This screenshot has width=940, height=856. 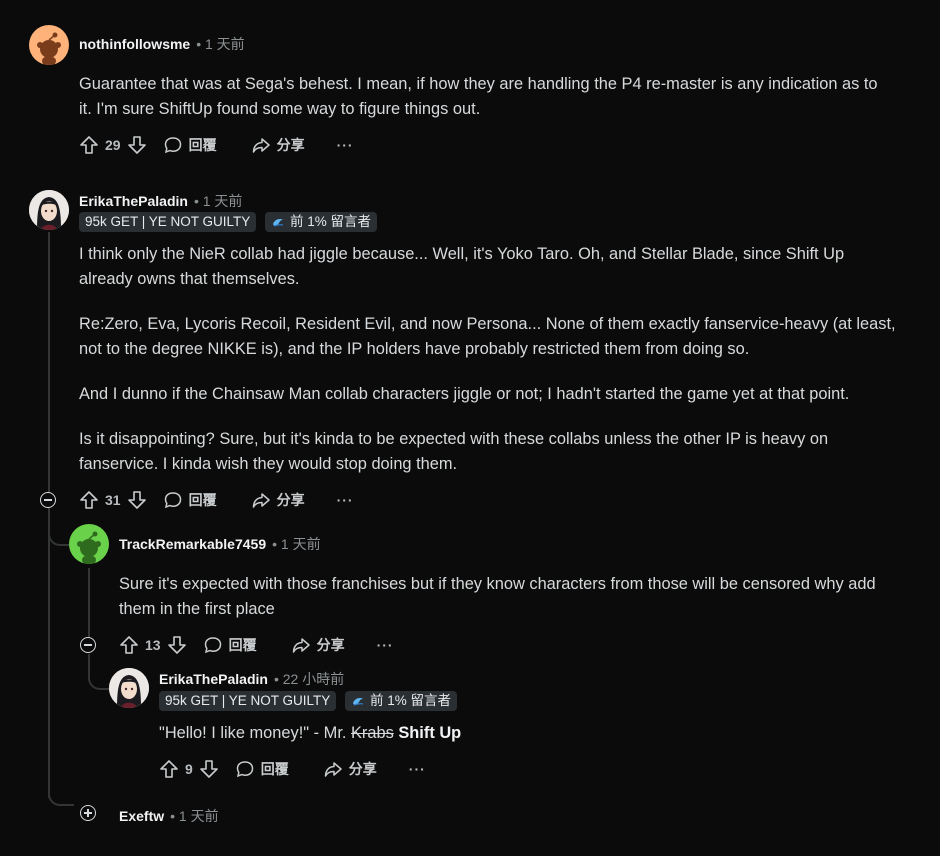 I want to click on timestamp: • 22 小時前, so click(x=309, y=679).